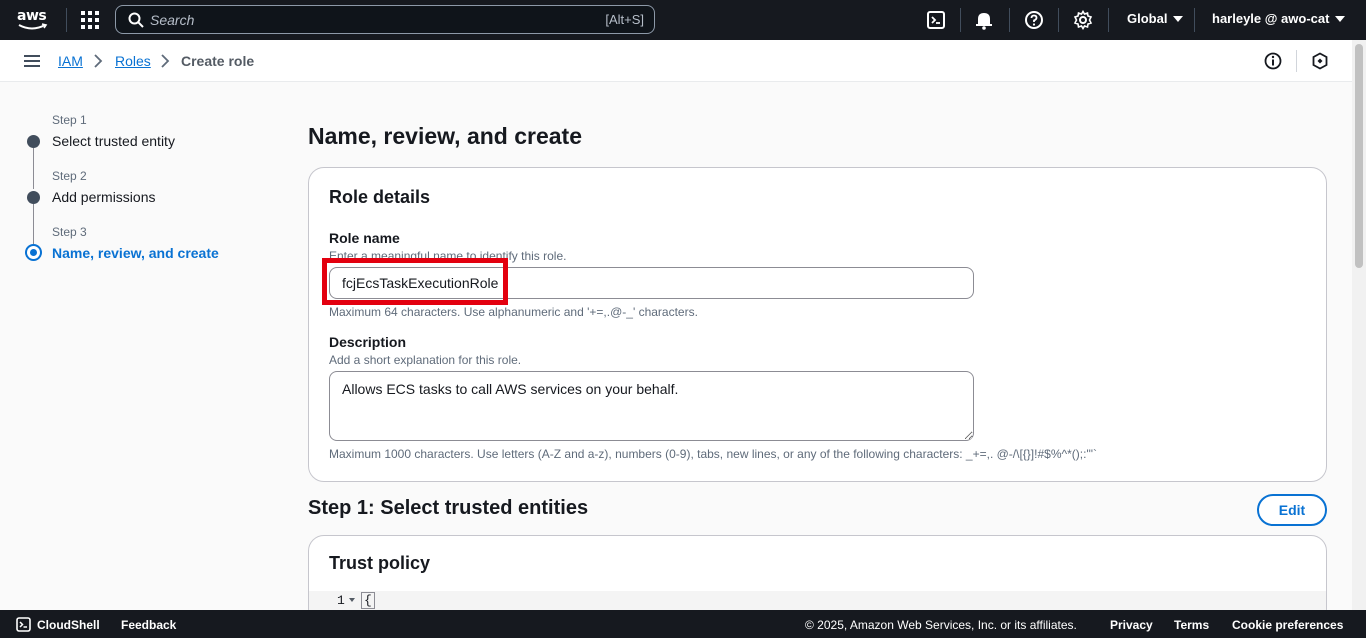  I want to click on role-name-label: Role name, so click(364, 238).